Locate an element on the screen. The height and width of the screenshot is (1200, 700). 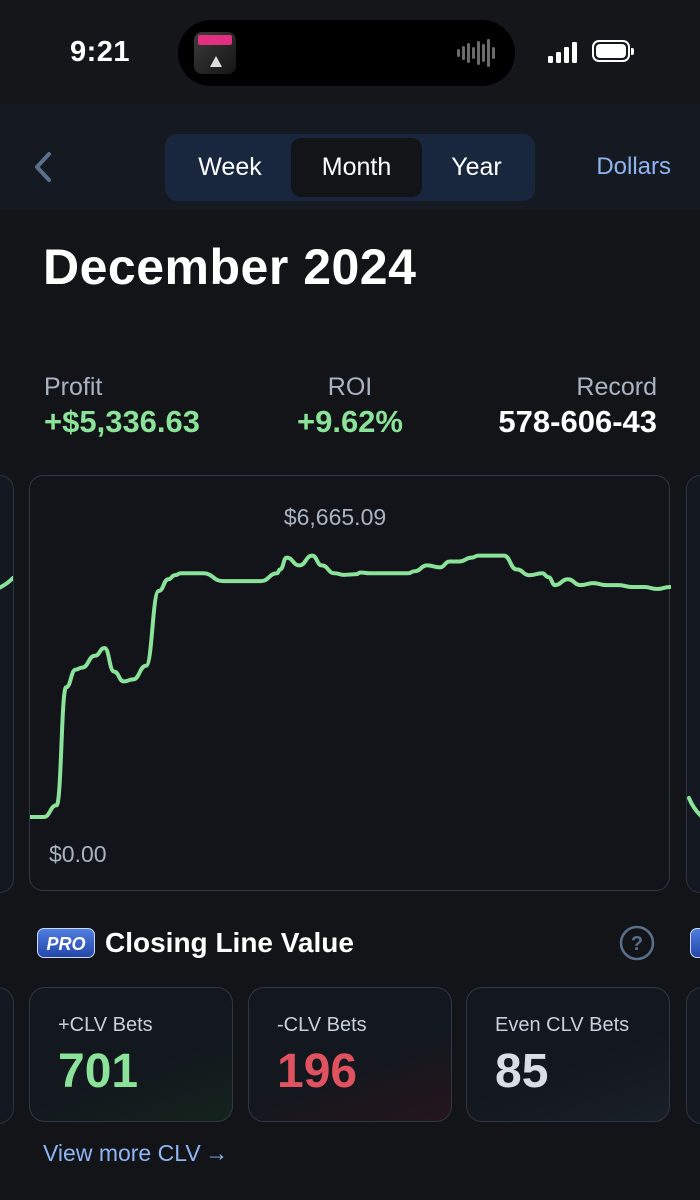
back-chevron-icon is located at coordinates (43, 167).